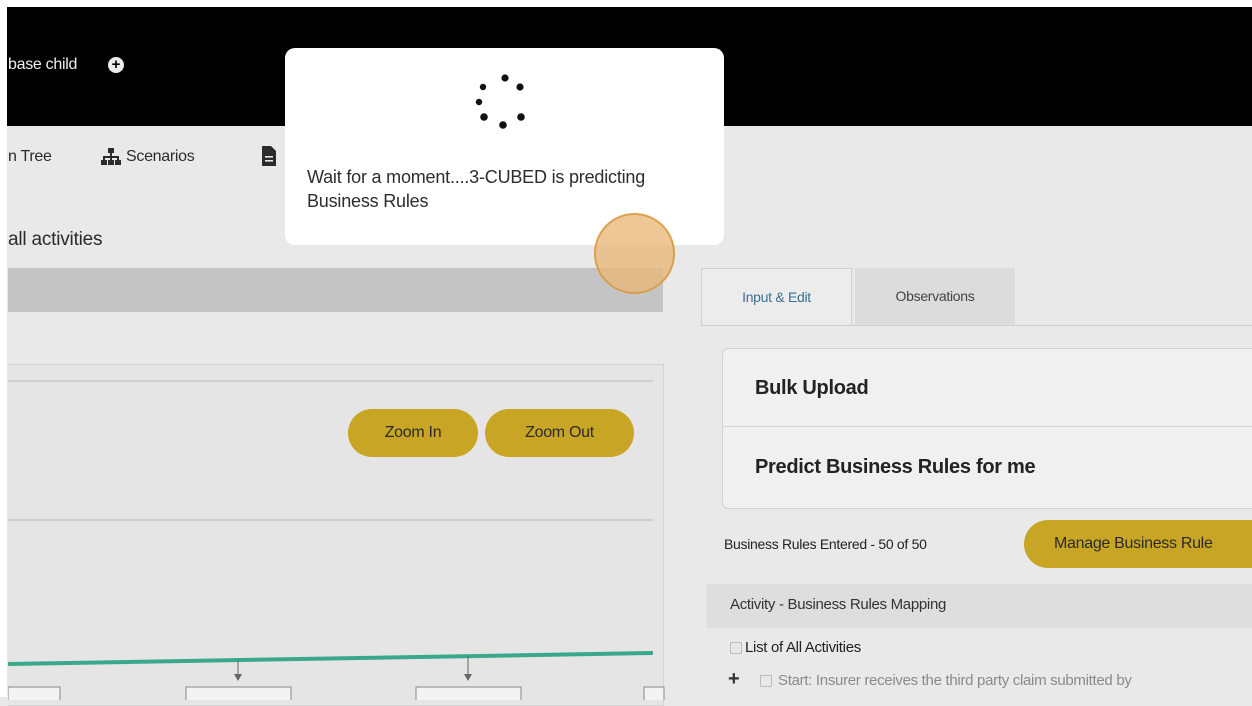 The height and width of the screenshot is (706, 1252). Describe the element at coordinates (626, 3) in the screenshot. I see `top-frame-border` at that location.